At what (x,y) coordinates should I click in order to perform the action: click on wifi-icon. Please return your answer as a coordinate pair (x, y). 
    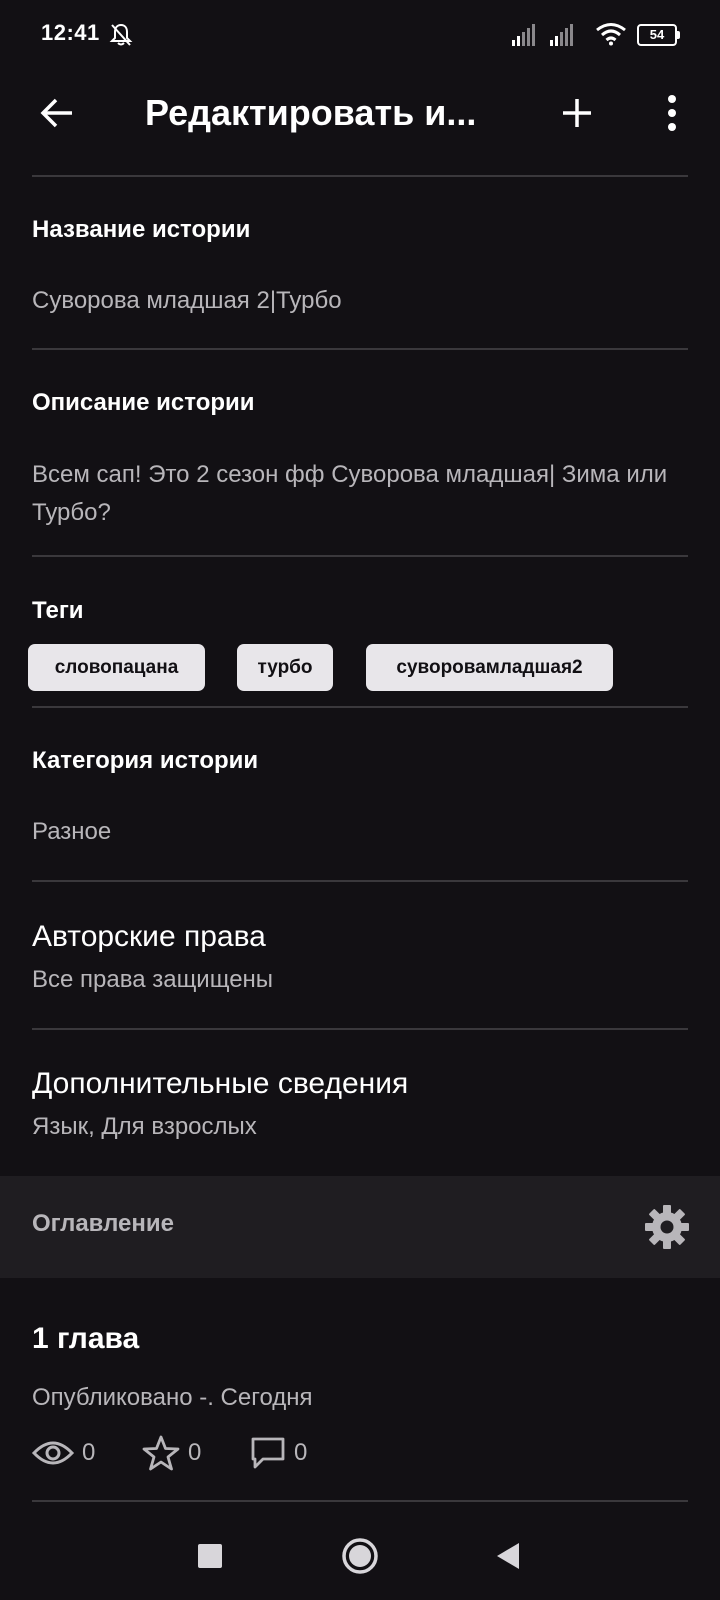
    Looking at the image, I should click on (611, 34).